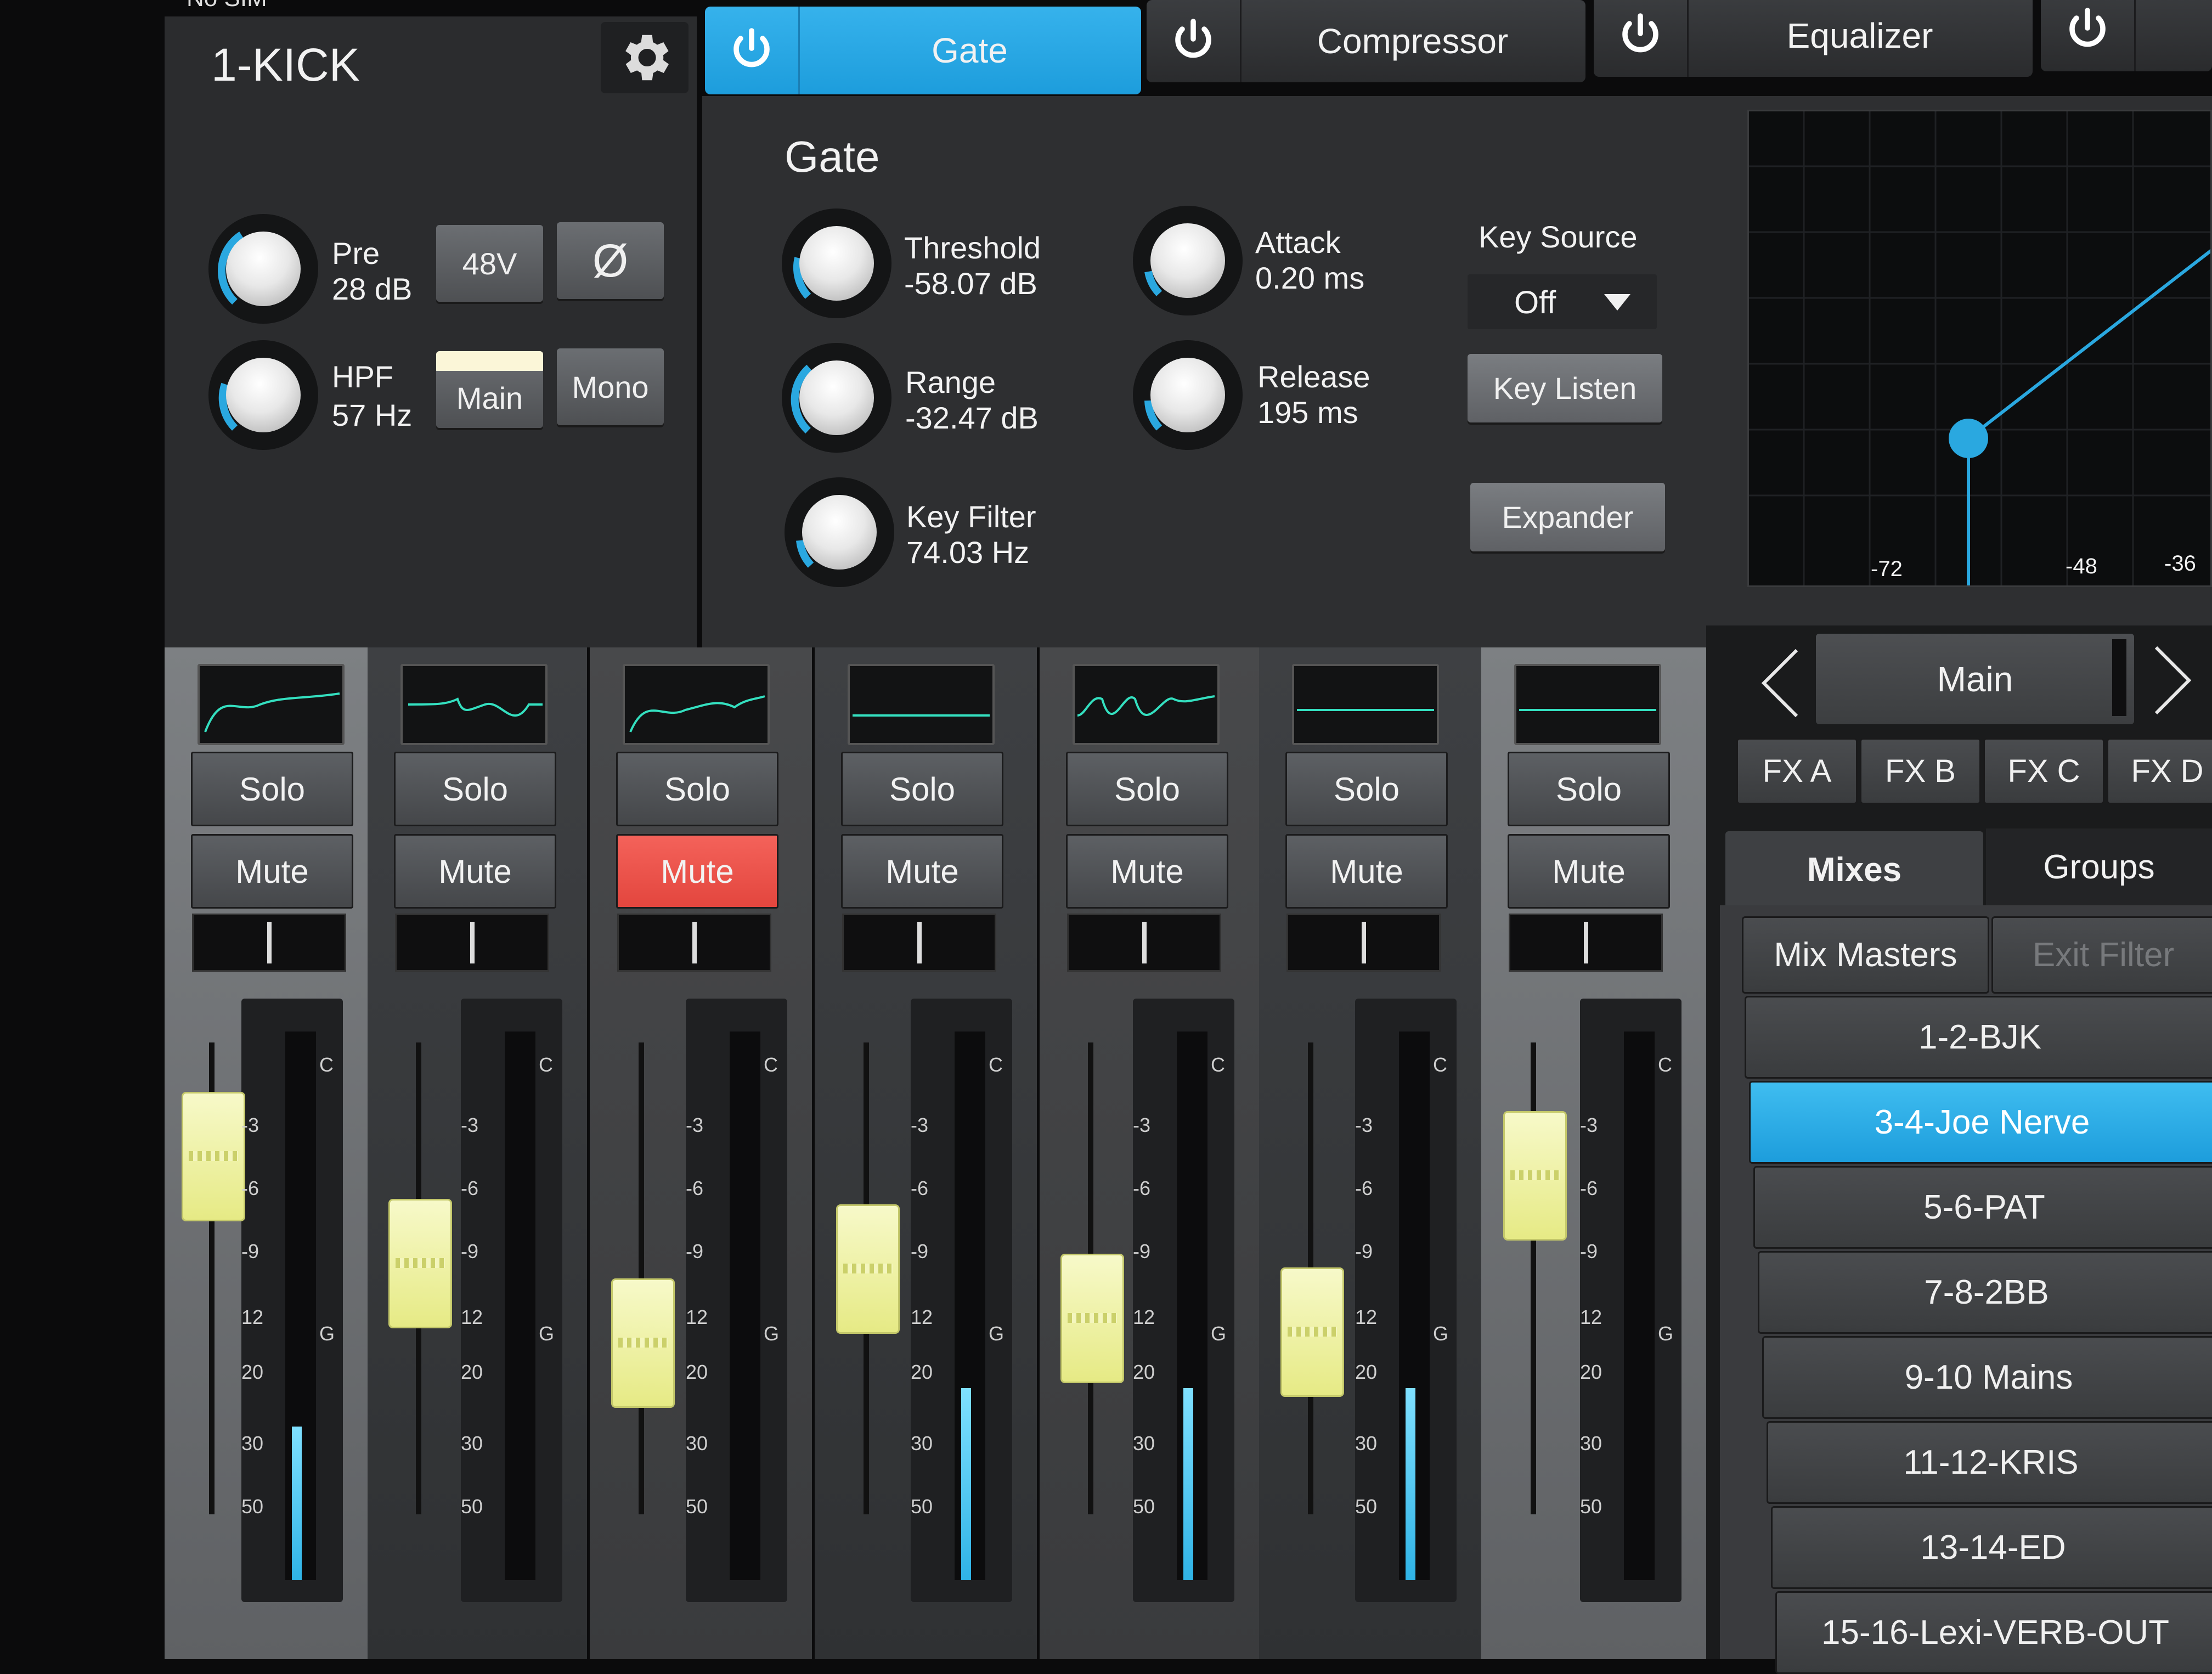 This screenshot has width=2212, height=1674. Describe the element at coordinates (645, 57) in the screenshot. I see `settings-gear-button` at that location.